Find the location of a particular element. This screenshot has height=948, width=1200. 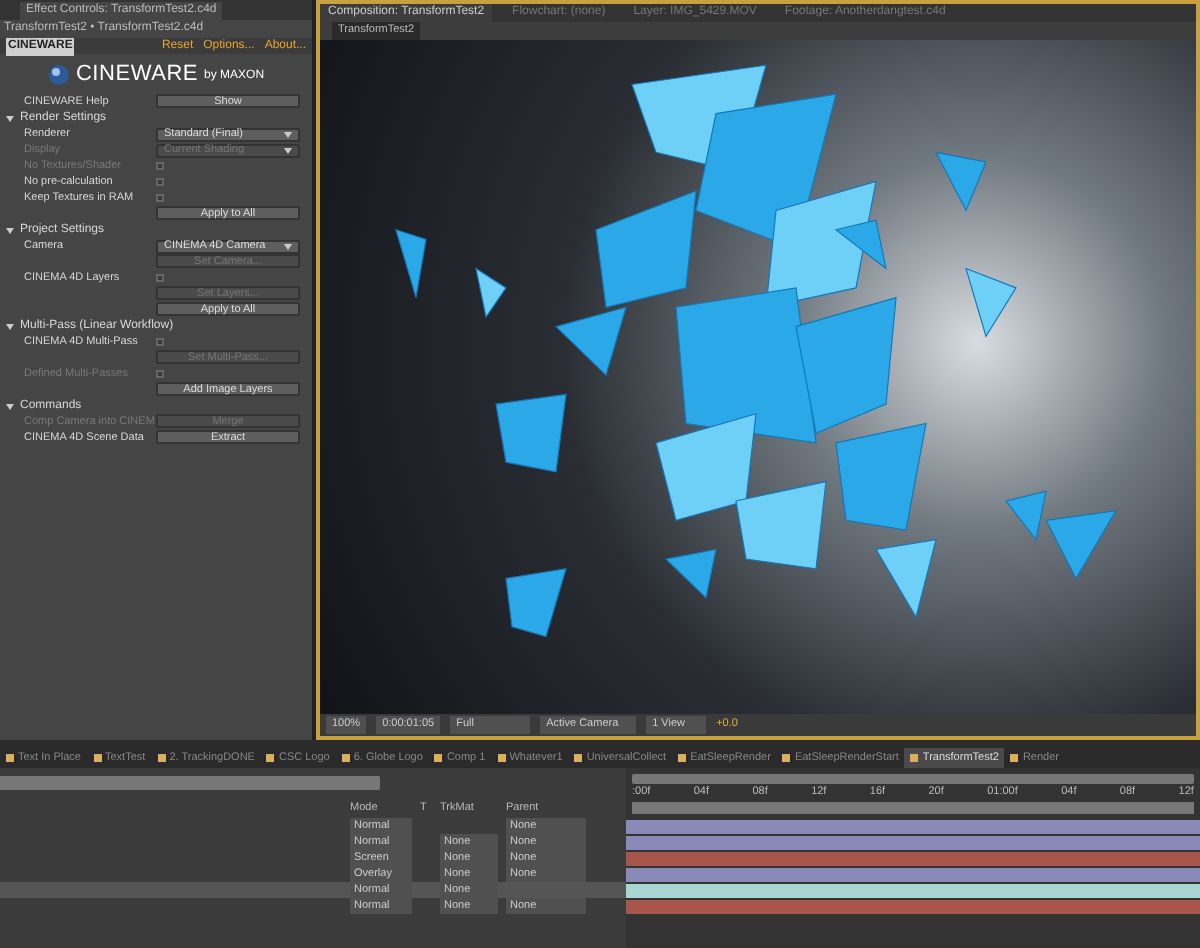

logo-text: CINEWARE is located at coordinates (137, 74).